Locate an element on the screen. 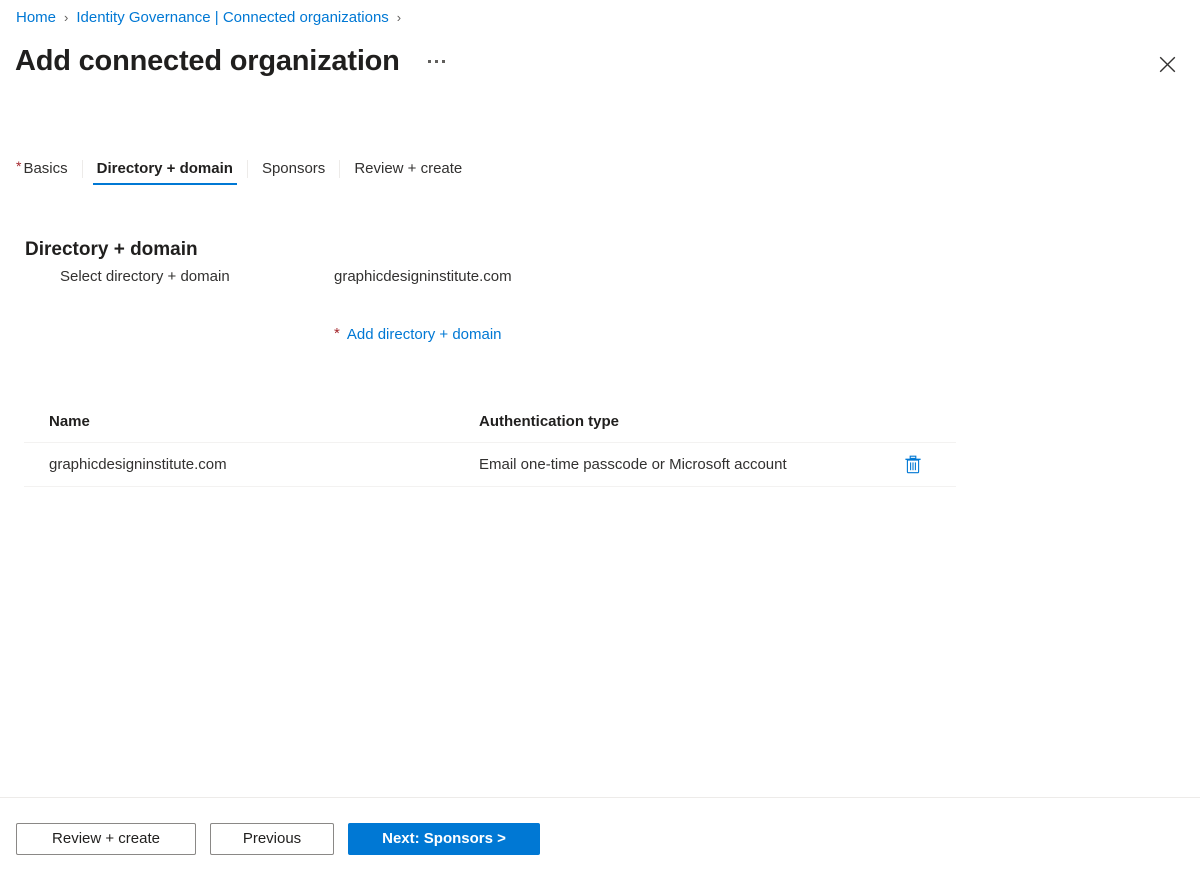 The height and width of the screenshot is (879, 1200). page-header: Add connected organization is located at coordinates (233, 61).